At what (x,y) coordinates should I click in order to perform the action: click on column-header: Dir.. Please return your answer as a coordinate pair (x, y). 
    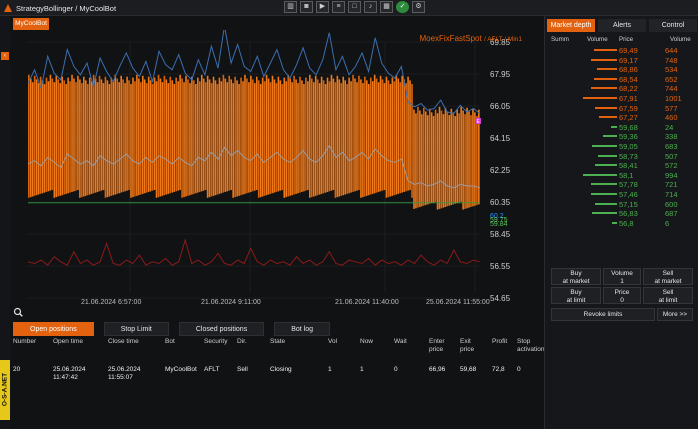
    Looking at the image, I should click on (242, 342).